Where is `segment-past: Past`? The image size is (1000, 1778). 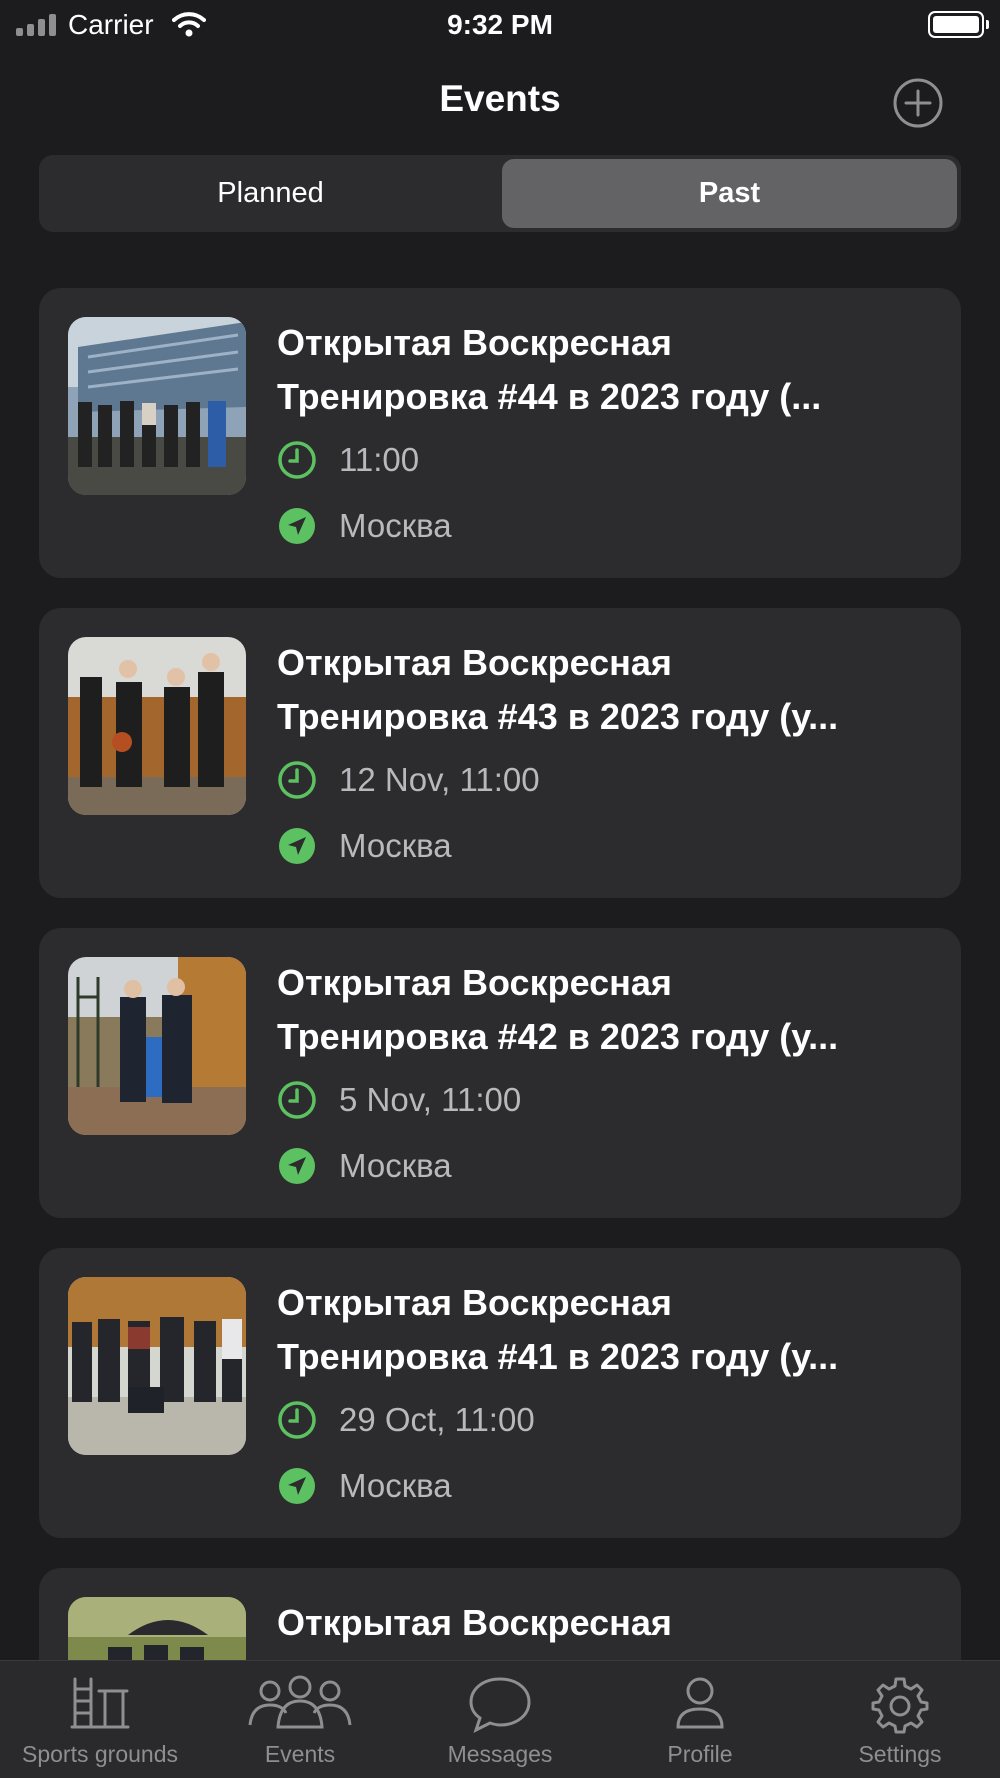
segment-past: Past is located at coordinates (729, 193).